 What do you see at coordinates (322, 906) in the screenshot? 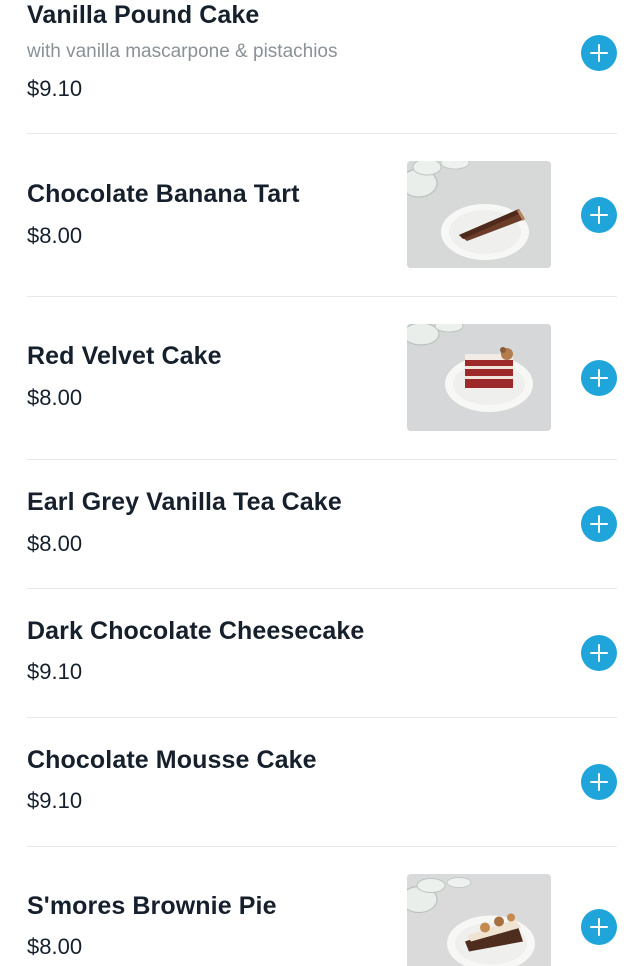
I see `menu-item-smores-brownie-pie: S'mores Brownie Pie $8.00` at bounding box center [322, 906].